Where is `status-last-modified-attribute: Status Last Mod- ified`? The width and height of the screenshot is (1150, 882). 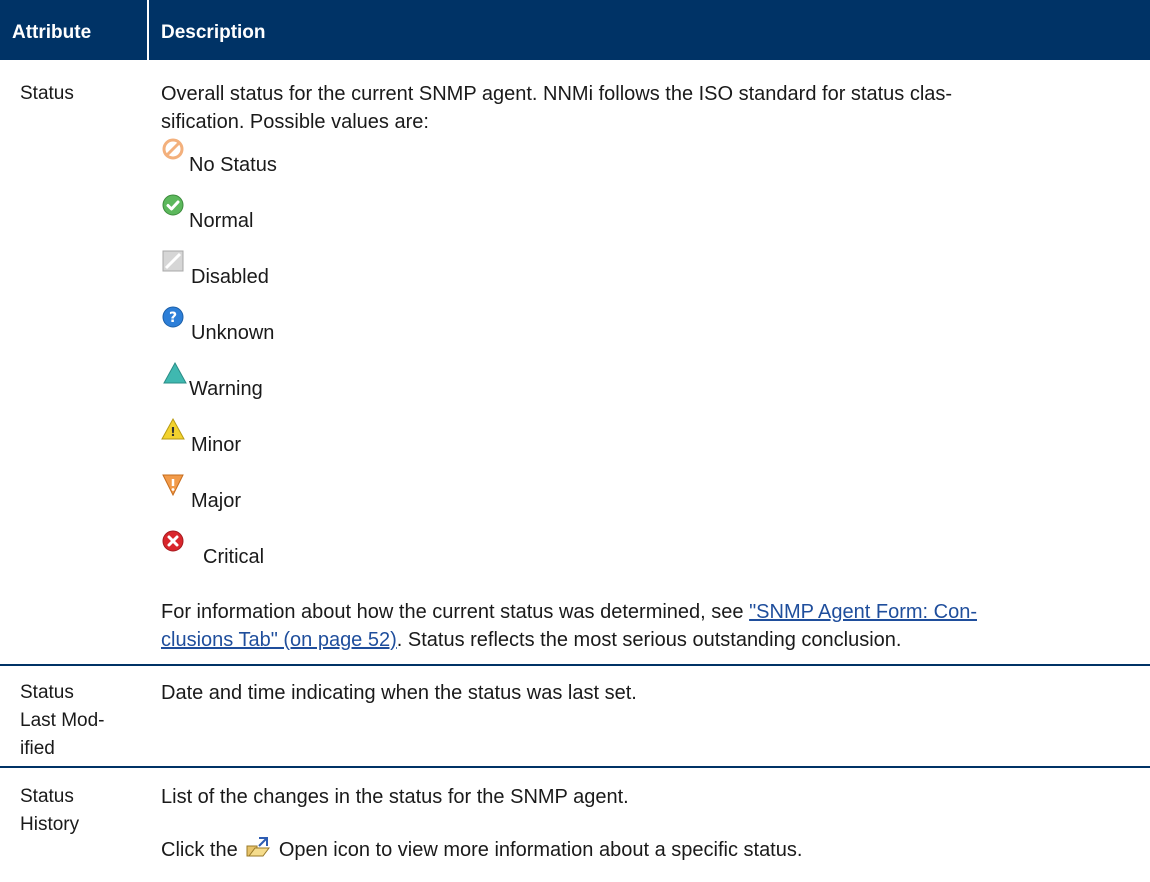
status-last-modified-attribute: Status Last Mod- ified is located at coordinates (62, 721).